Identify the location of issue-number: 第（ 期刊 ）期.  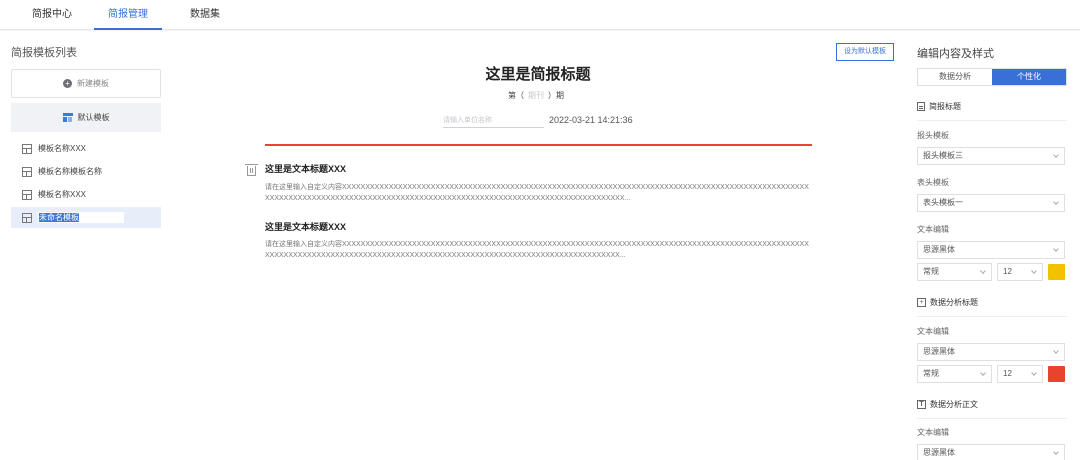
(536, 95).